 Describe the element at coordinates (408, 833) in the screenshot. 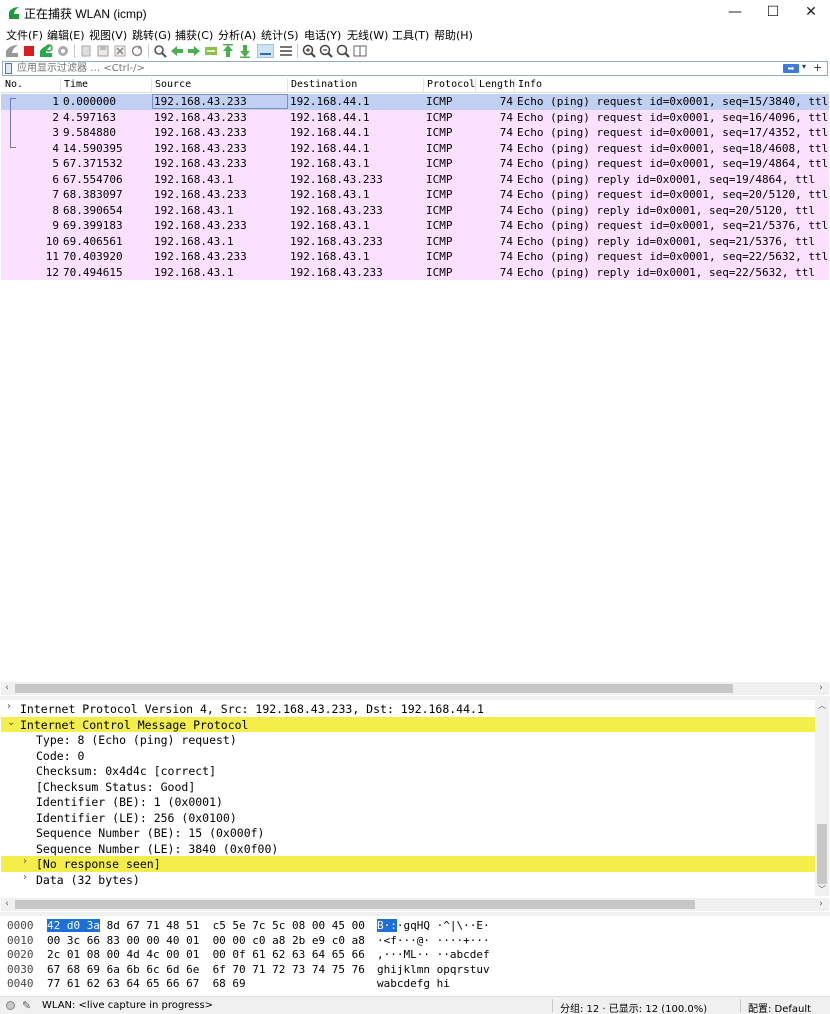

I see `detail-tree-item: Sequence Number (BE): 15 (0x000f)` at that location.